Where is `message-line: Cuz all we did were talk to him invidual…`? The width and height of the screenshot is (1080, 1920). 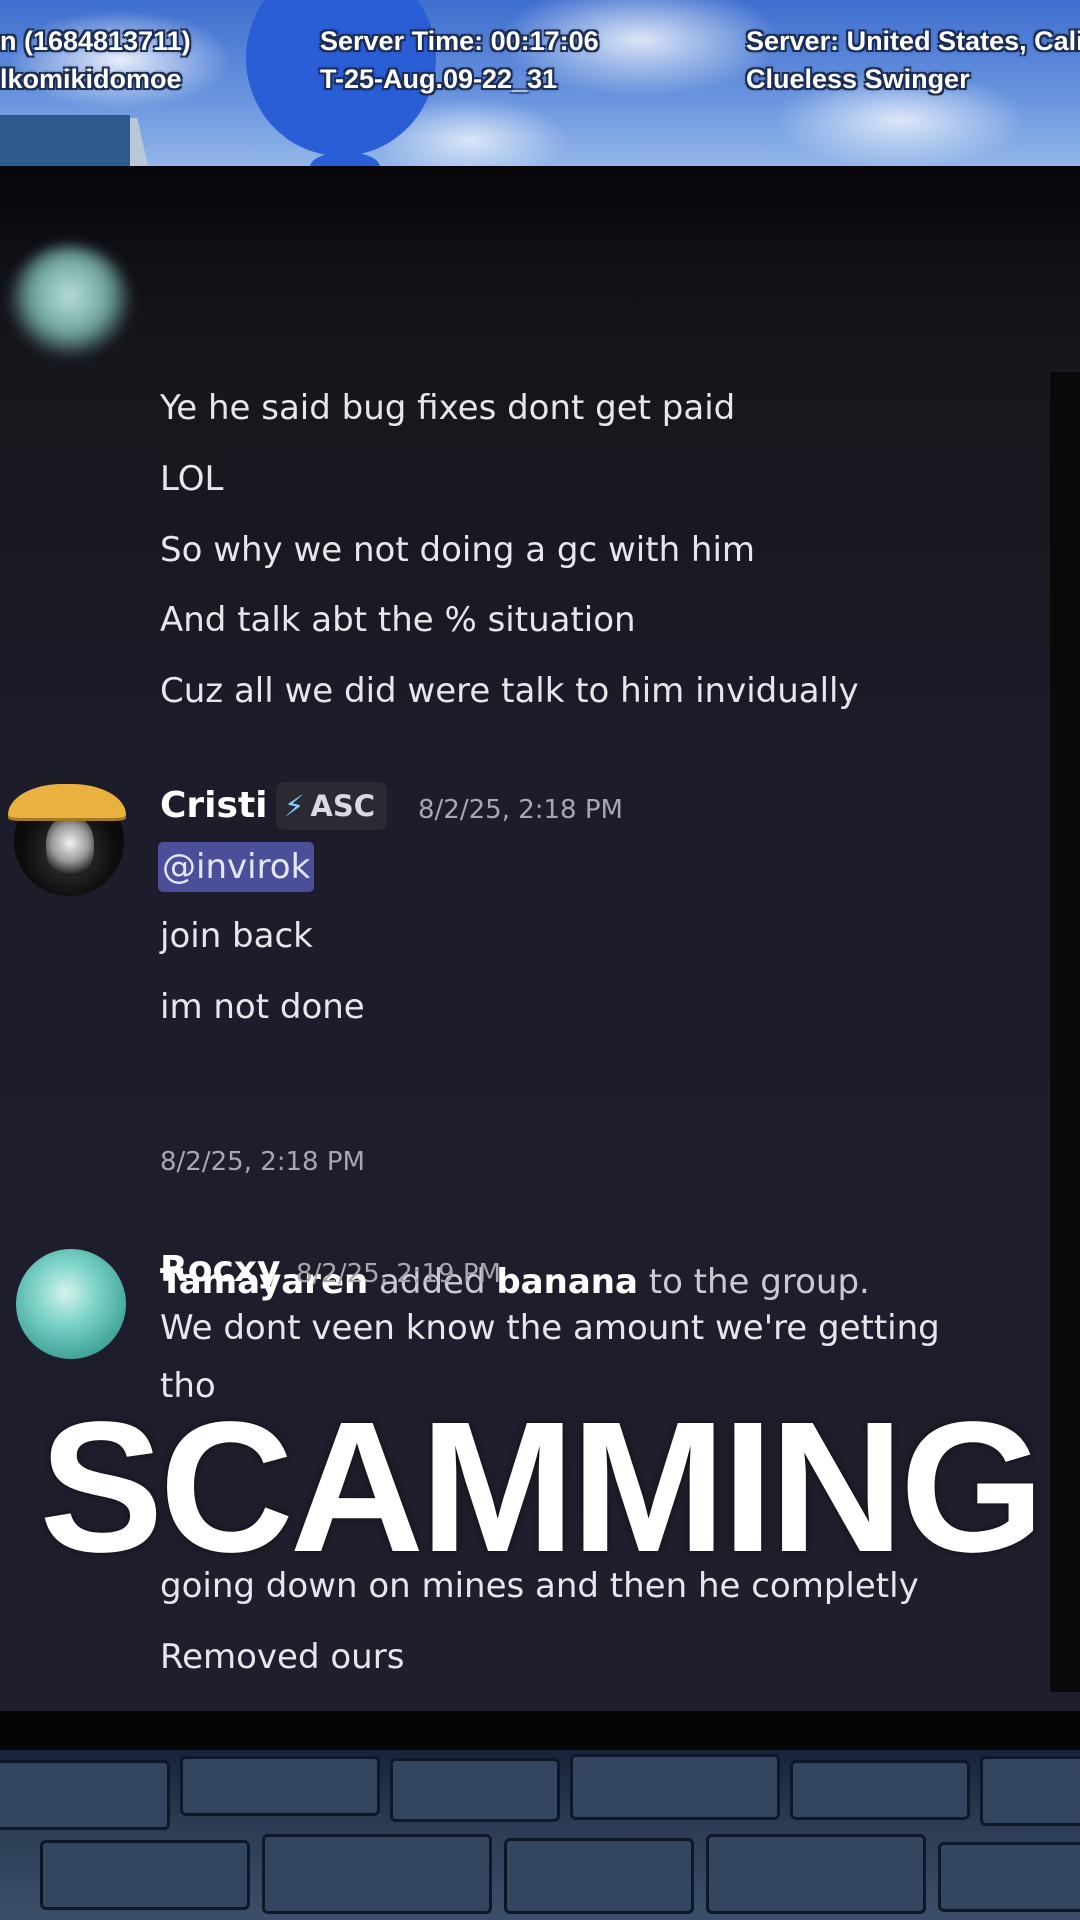
message-line: Cuz all we did were talk to him invidual… is located at coordinates (509, 691).